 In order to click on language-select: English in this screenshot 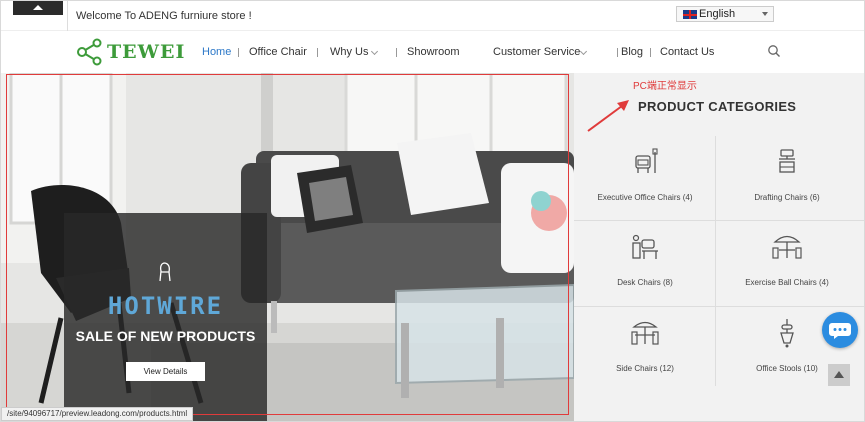, I will do `click(725, 14)`.